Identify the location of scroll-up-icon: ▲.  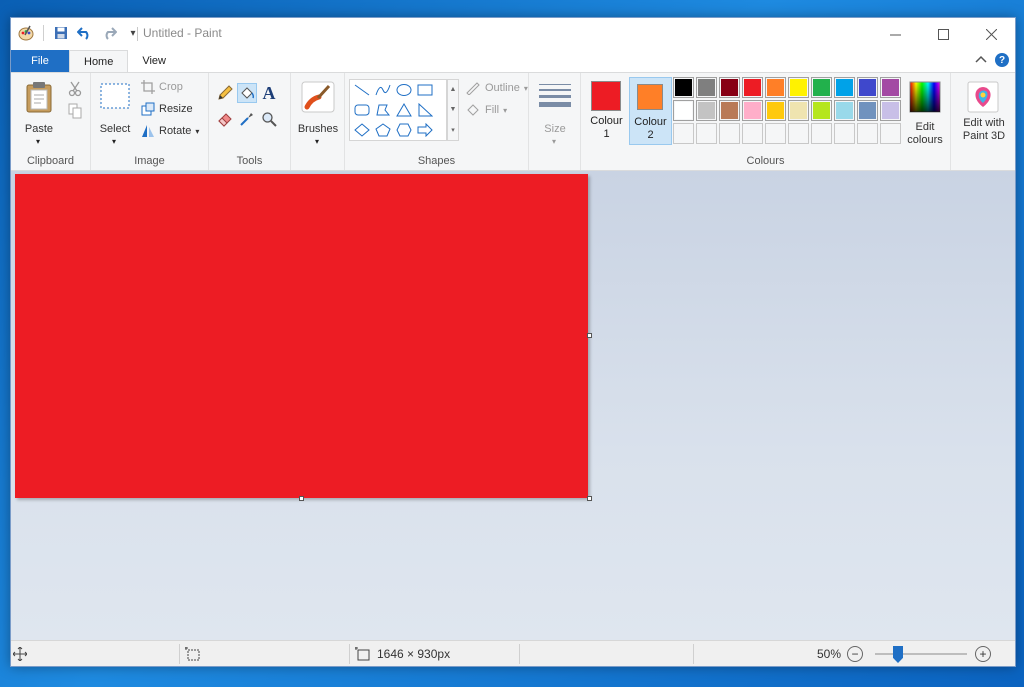
(453, 89).